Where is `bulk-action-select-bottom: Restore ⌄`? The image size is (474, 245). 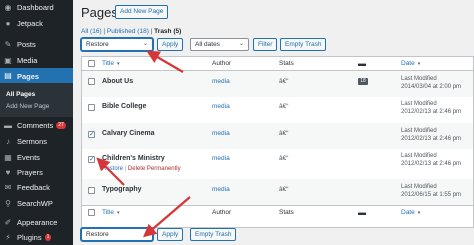 bulk-action-select-bottom: Restore ⌄ is located at coordinates (117, 234).